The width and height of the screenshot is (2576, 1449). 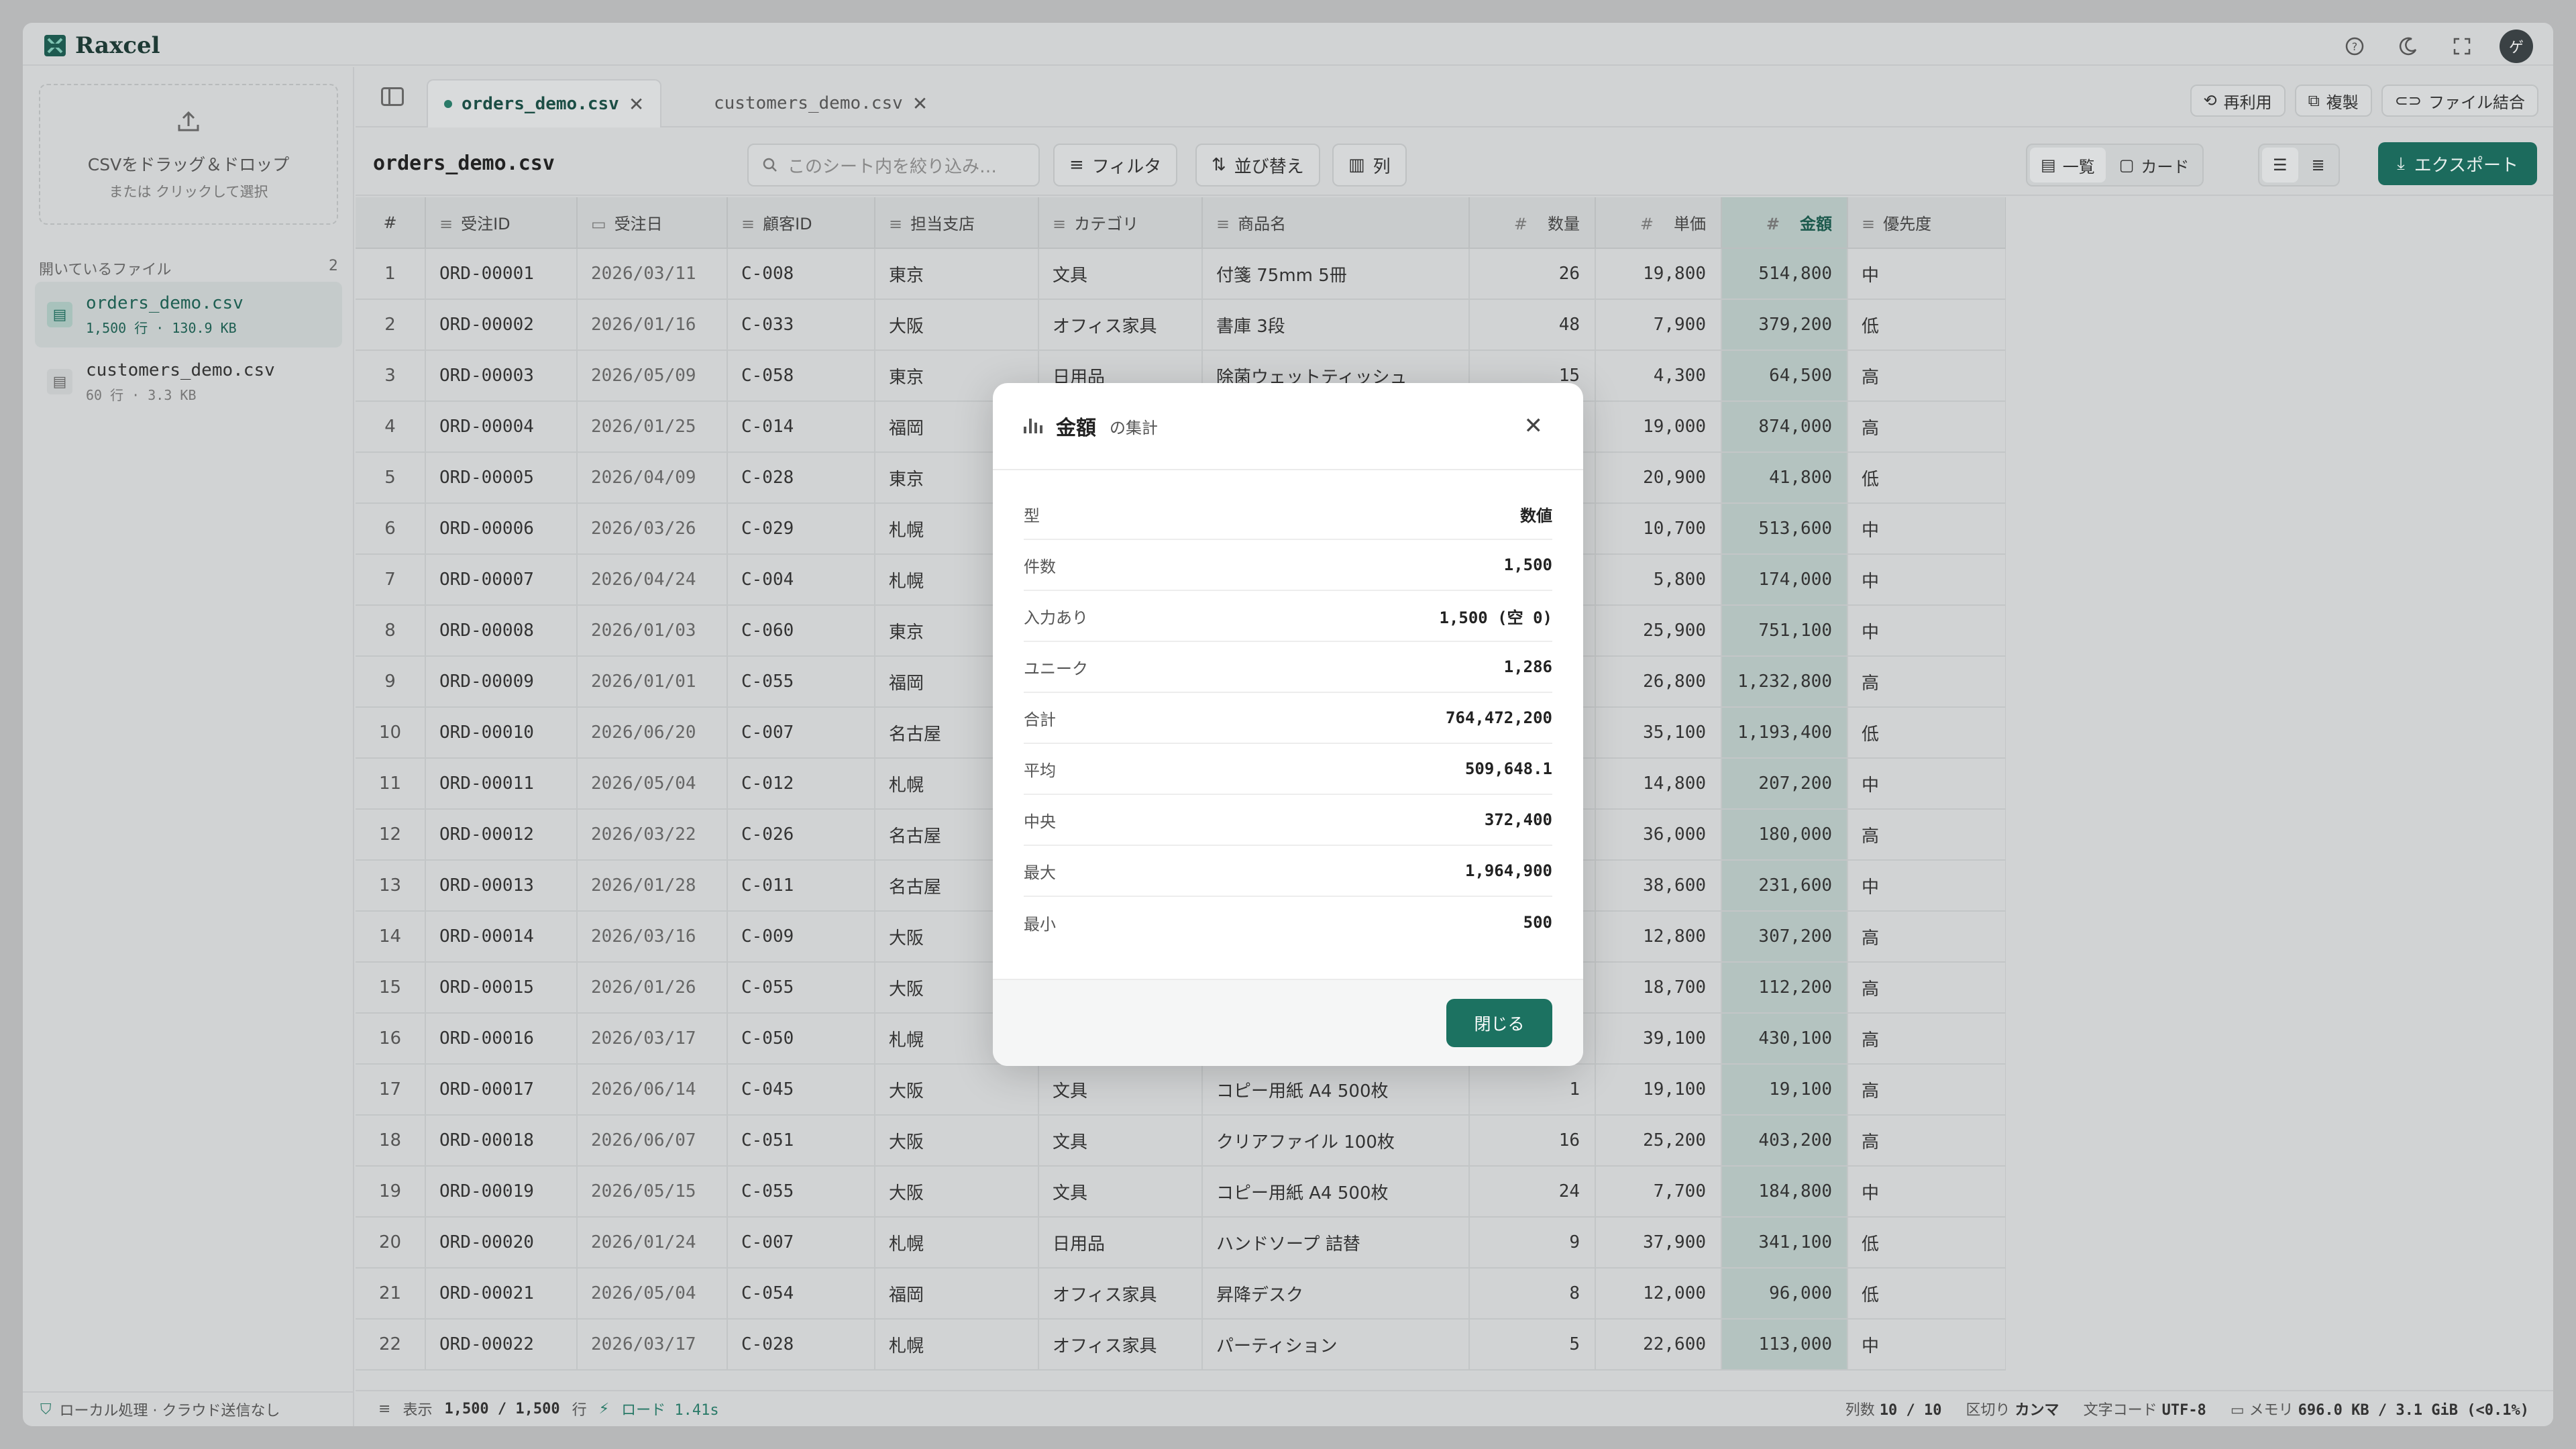 I want to click on table-cell: 5,800, so click(x=1658, y=580).